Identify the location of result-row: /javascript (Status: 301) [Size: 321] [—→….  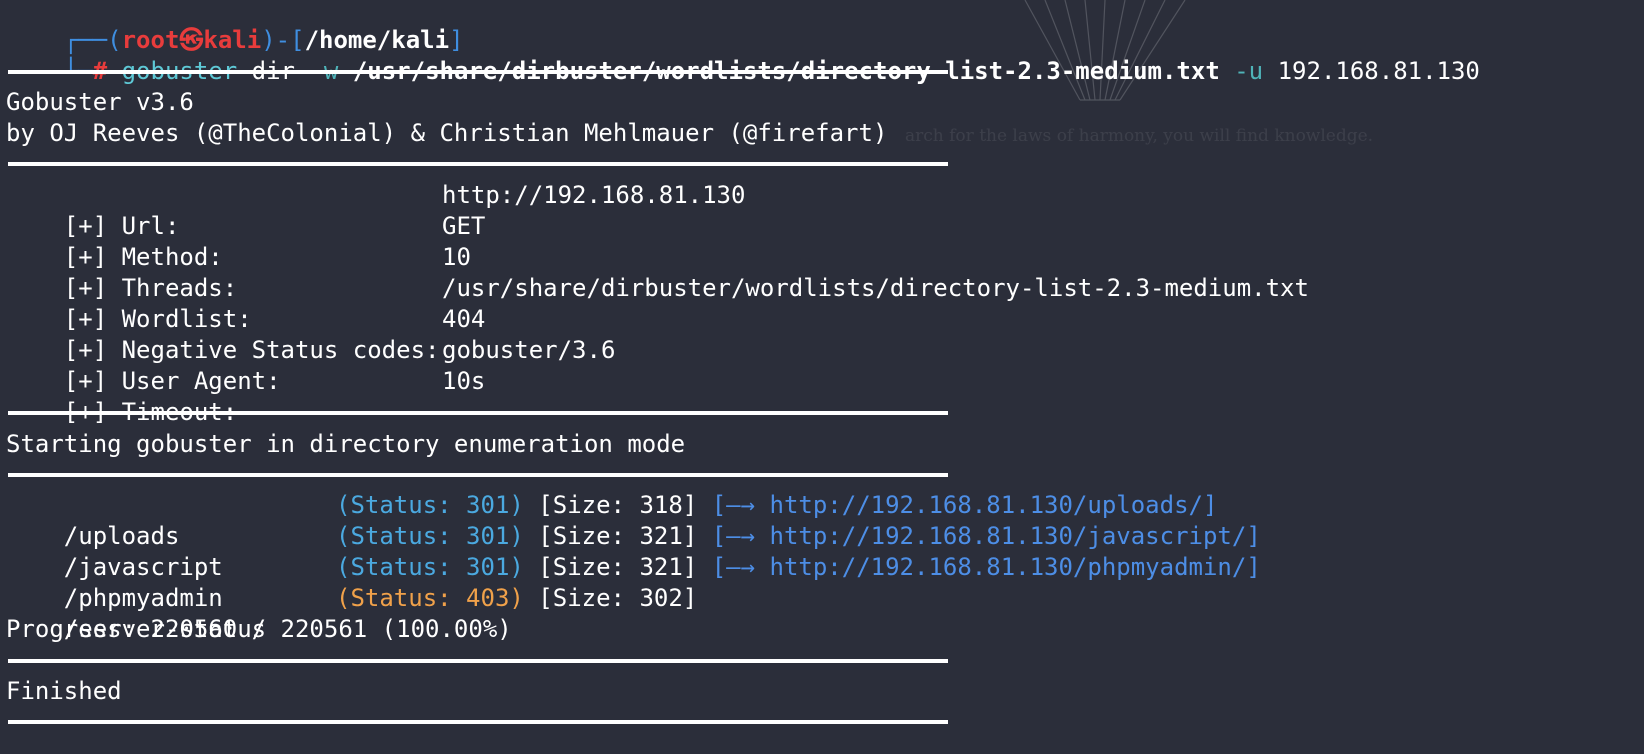
(633, 551).